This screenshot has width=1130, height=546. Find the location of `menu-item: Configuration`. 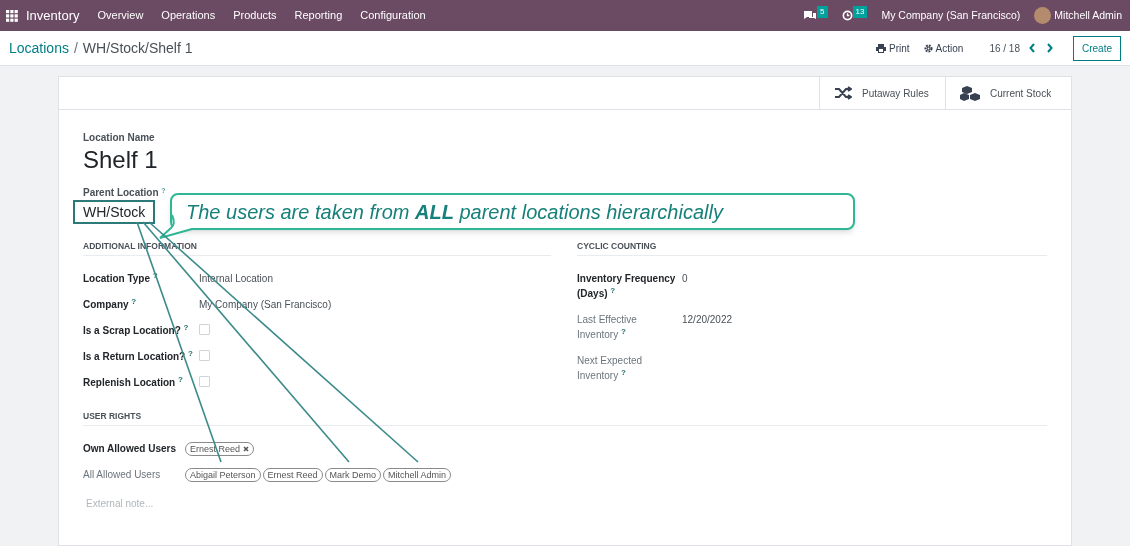

menu-item: Configuration is located at coordinates (393, 15).